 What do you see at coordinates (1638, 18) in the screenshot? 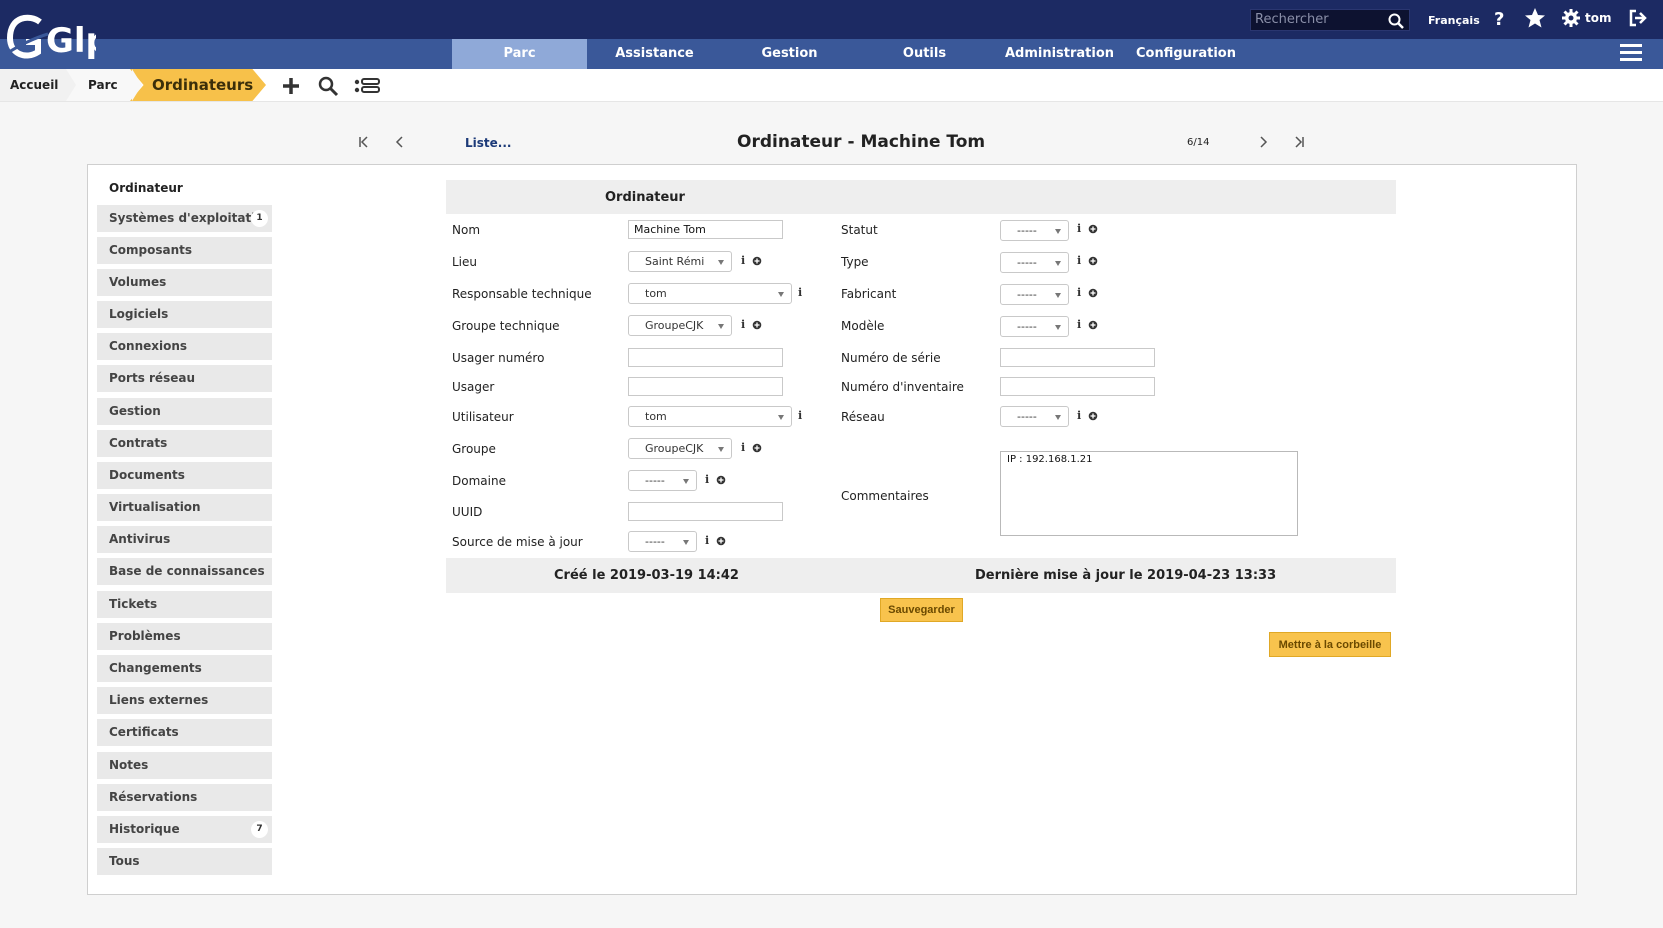
I see `logout-icon` at bounding box center [1638, 18].